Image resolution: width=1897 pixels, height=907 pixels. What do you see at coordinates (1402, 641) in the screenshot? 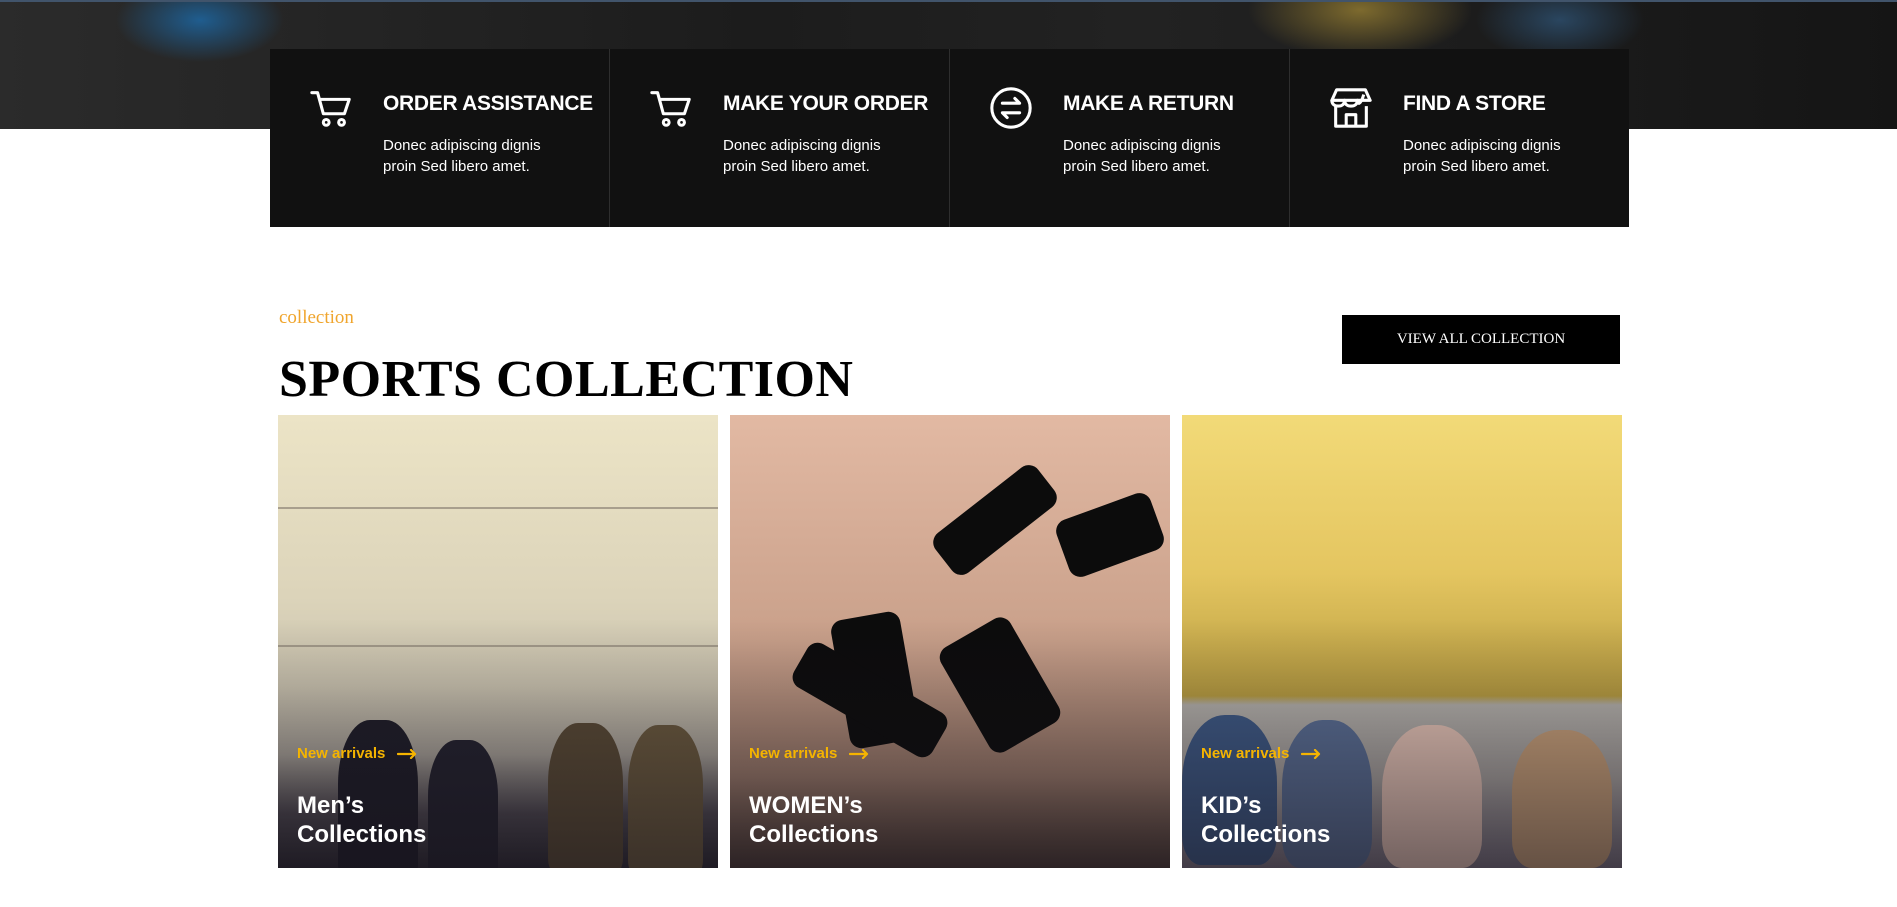
I see `collection-card-kids: New arrivals KID’s Collections` at bounding box center [1402, 641].